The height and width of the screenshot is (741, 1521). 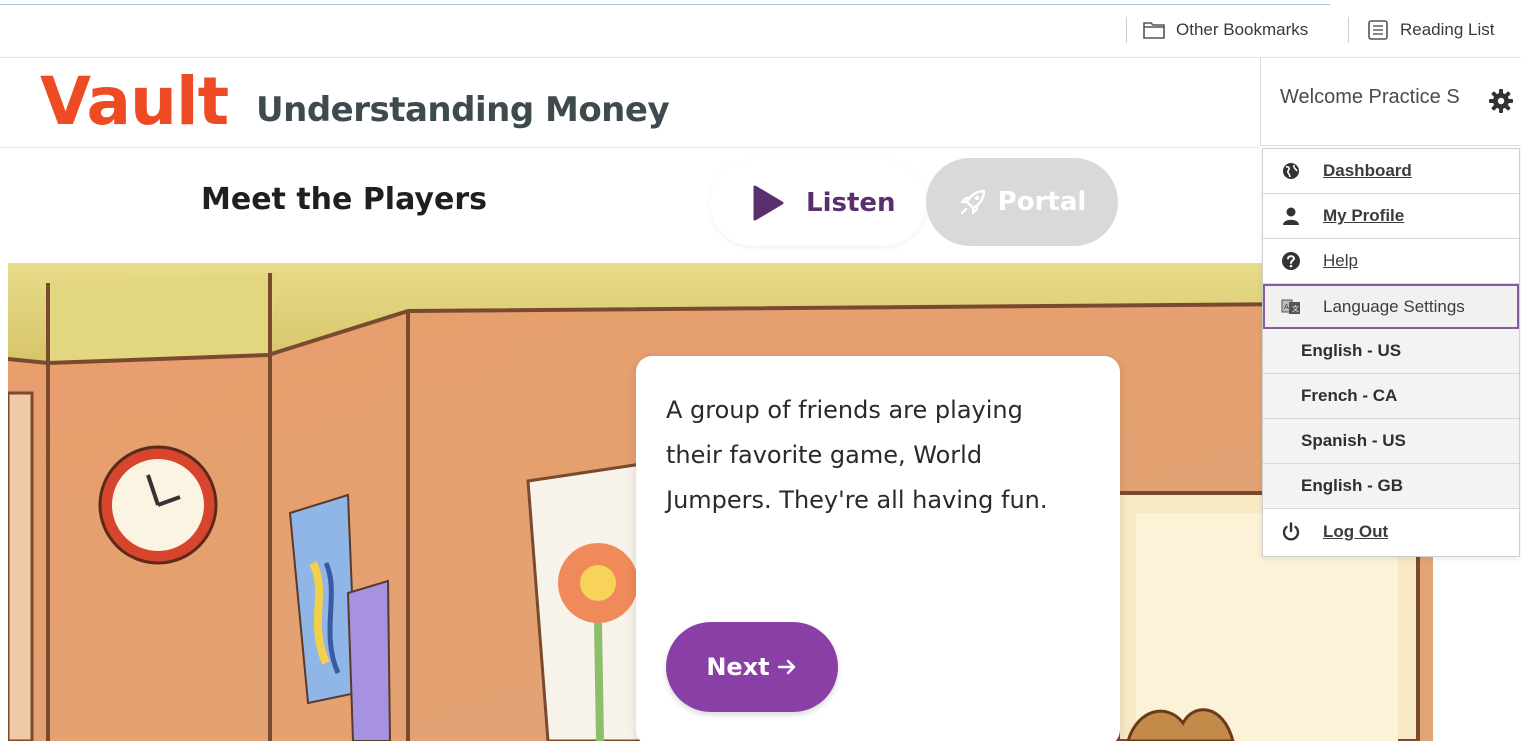 I want to click on language-option-label: French - CA, so click(x=1349, y=395).